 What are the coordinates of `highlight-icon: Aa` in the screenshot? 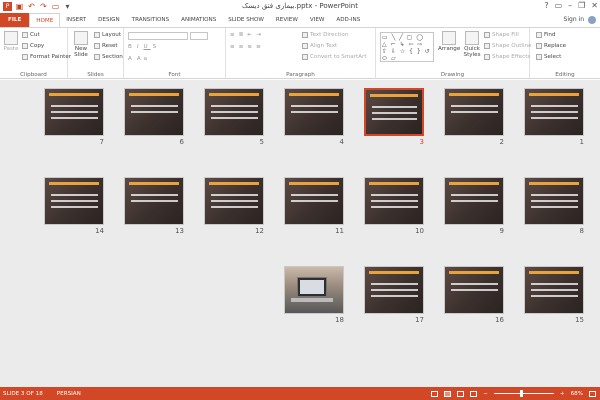 It's located at (143, 59).